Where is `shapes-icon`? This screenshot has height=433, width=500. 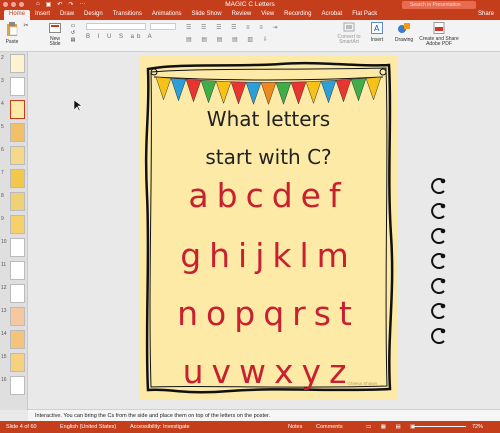
shapes-icon is located at coordinates (404, 28).